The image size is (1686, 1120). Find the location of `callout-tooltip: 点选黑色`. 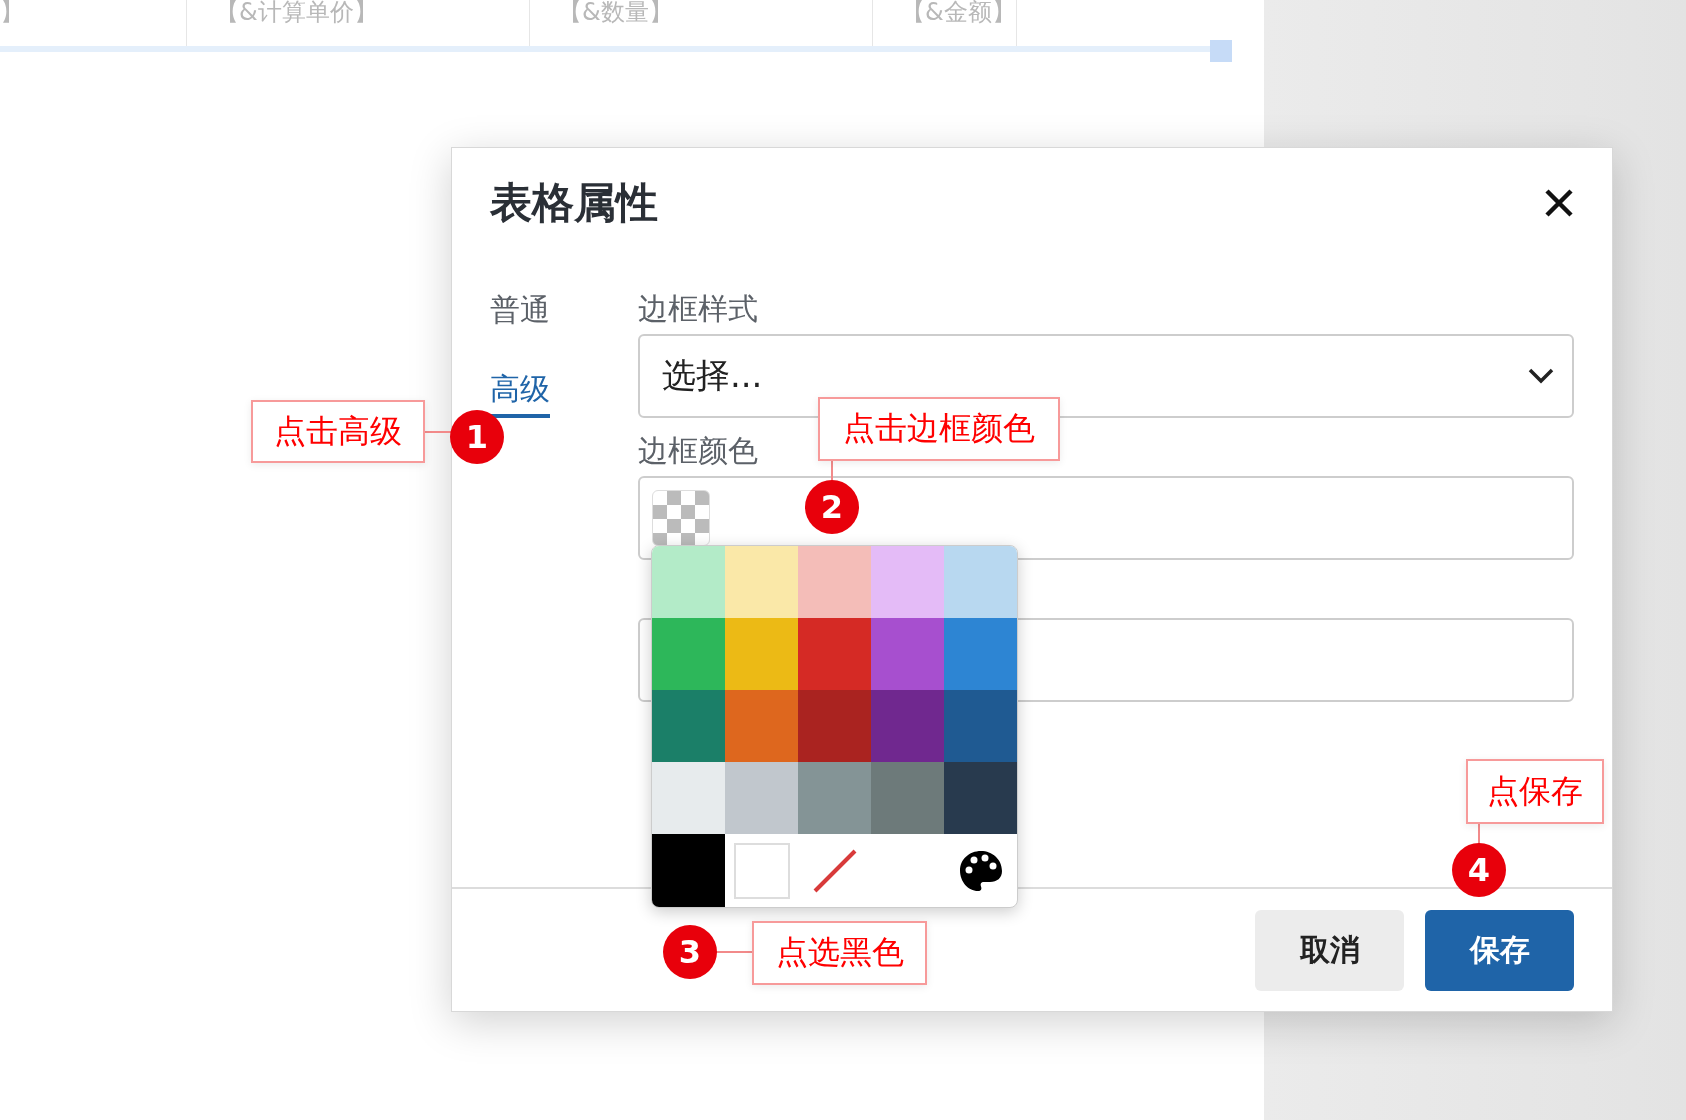

callout-tooltip: 点选黑色 is located at coordinates (839, 953).